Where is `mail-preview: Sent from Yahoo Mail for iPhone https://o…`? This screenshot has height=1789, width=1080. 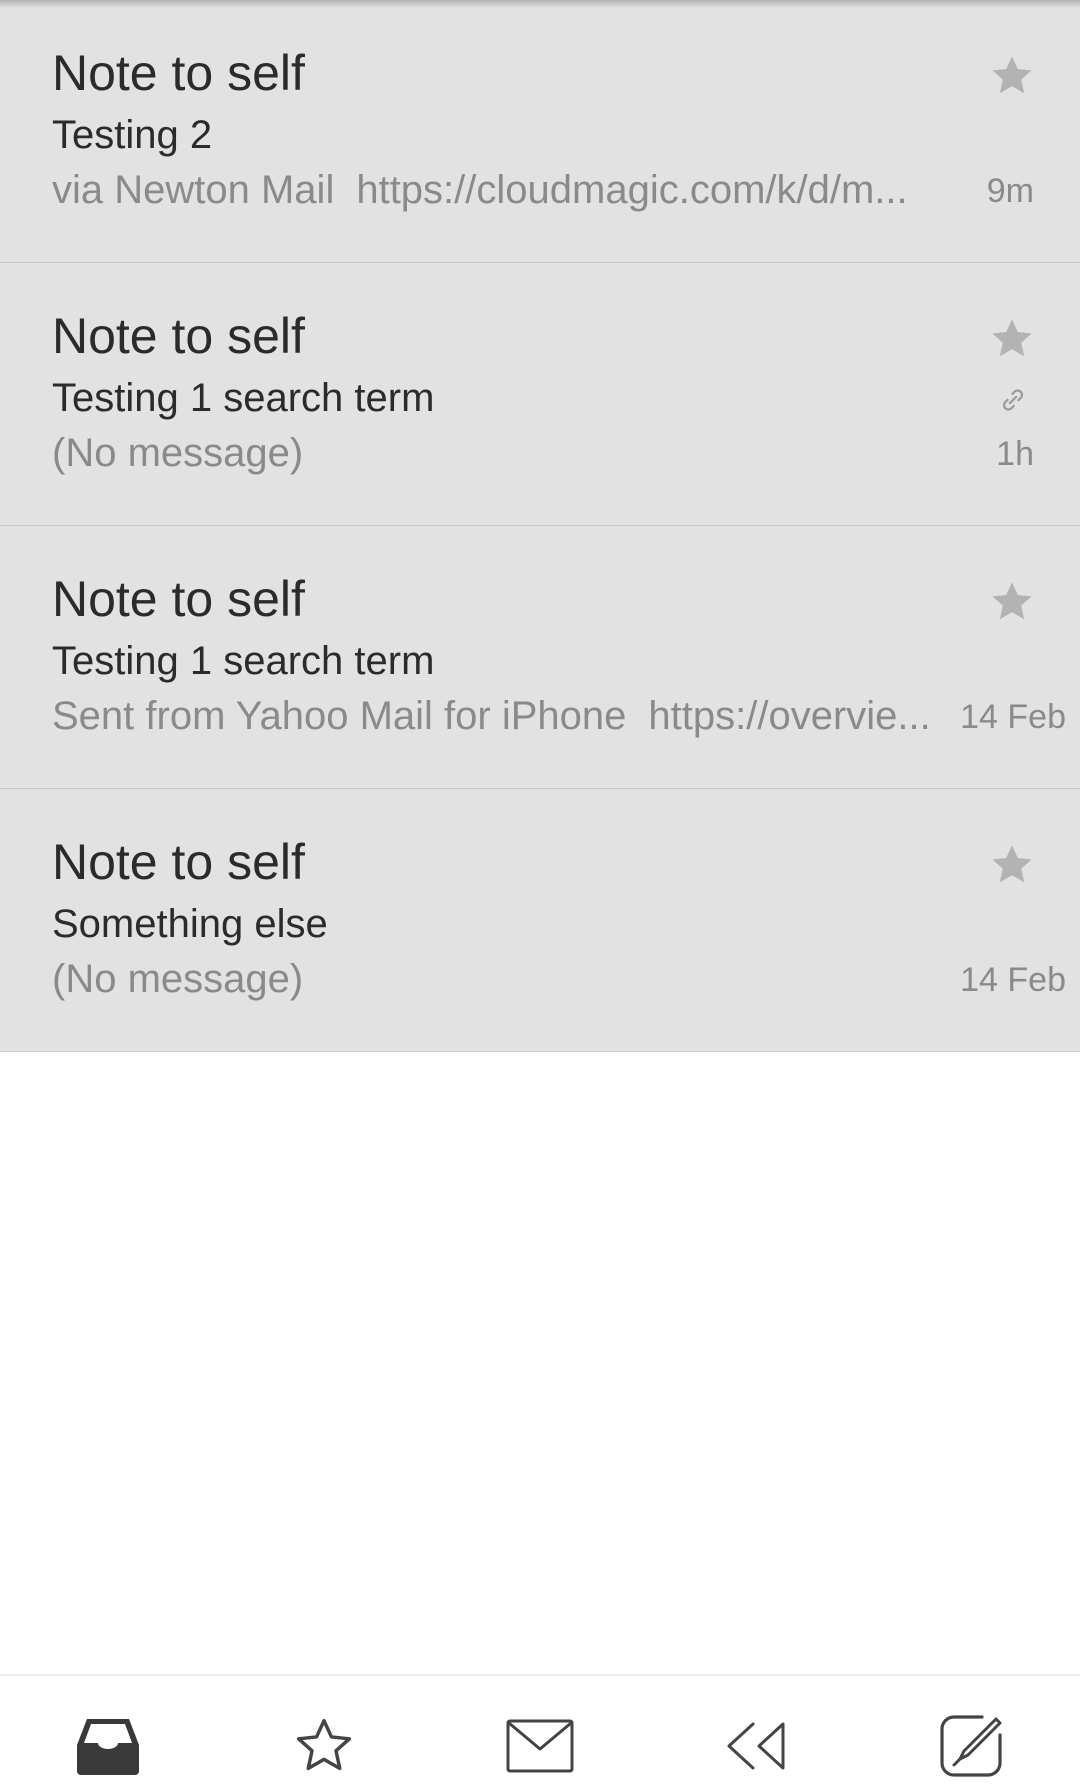
mail-preview: Sent from Yahoo Mail for iPhone https://o… is located at coordinates (497, 716).